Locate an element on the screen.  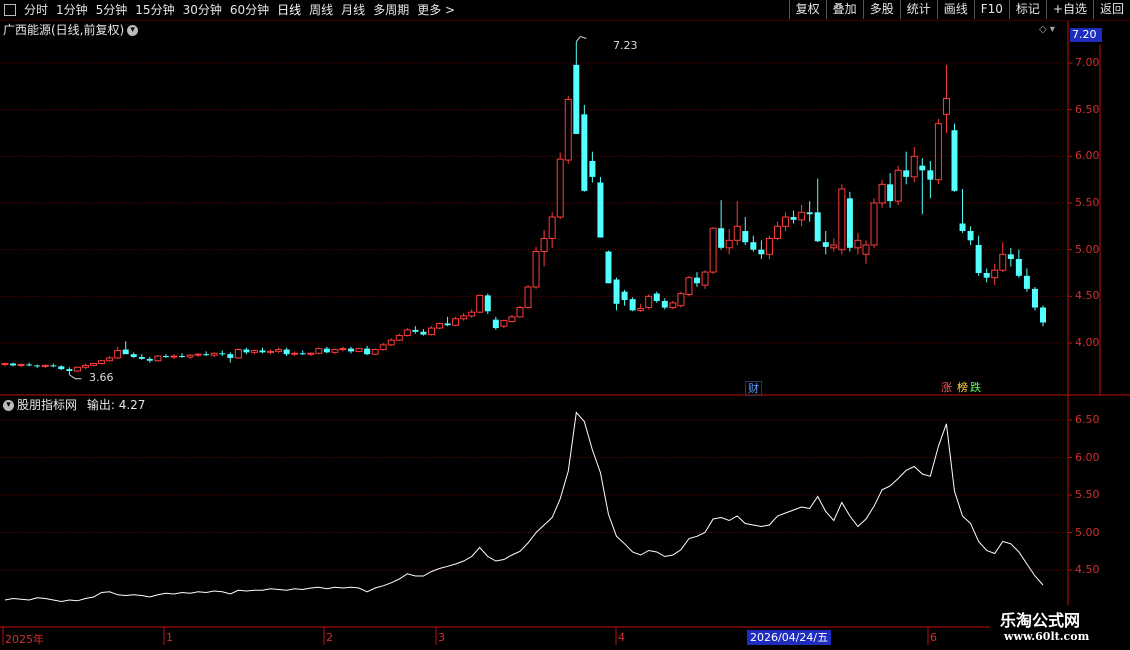
chevron-down-icon: ▾ is located at coordinates (8, 405).